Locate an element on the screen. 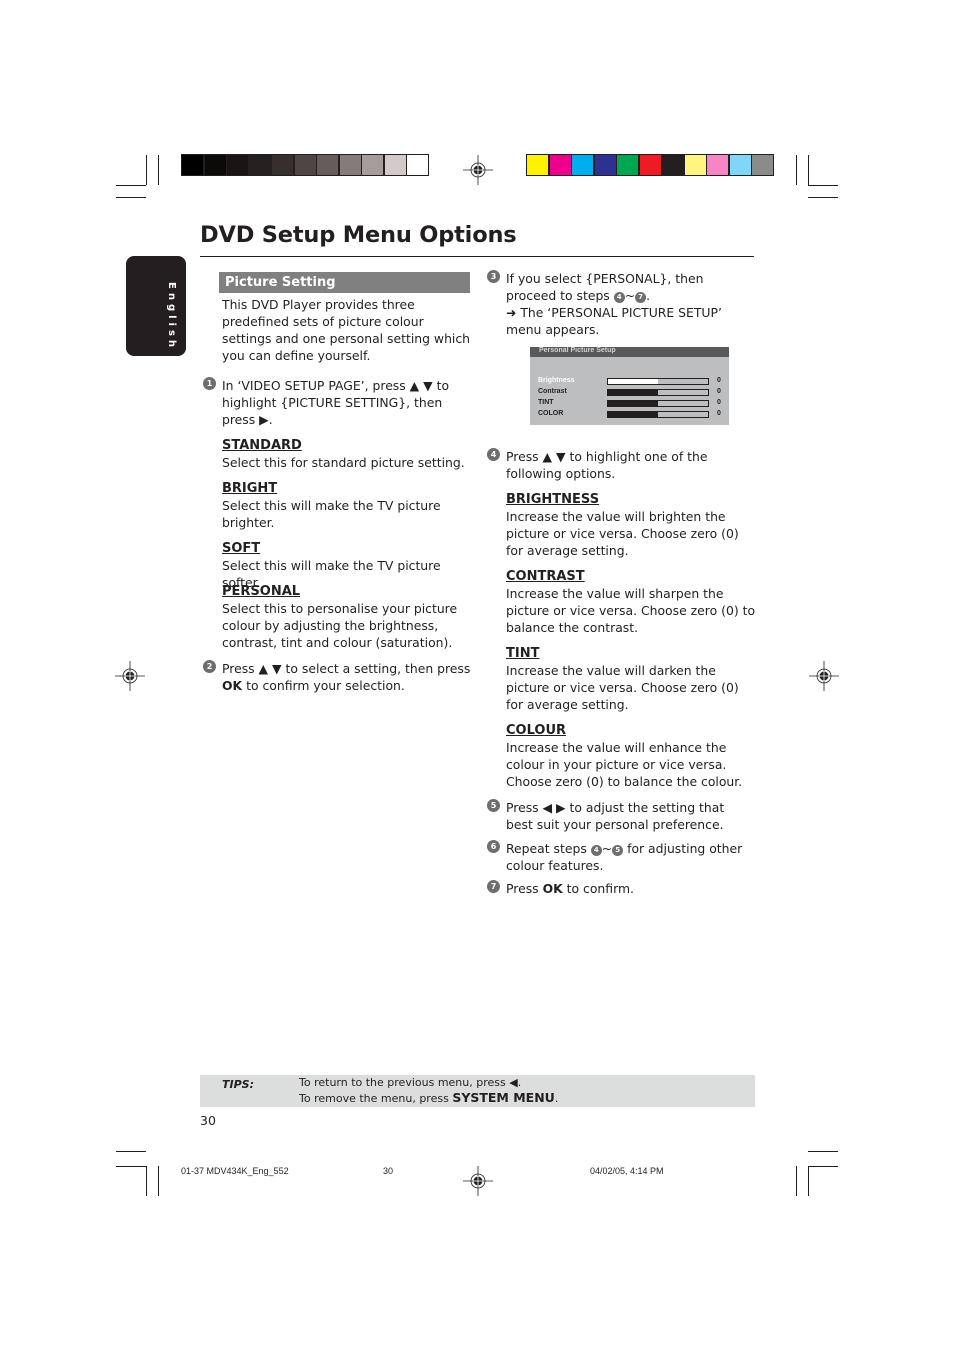 This screenshot has height=1351, width=954. option-heading: BRIGHT is located at coordinates (250, 488).